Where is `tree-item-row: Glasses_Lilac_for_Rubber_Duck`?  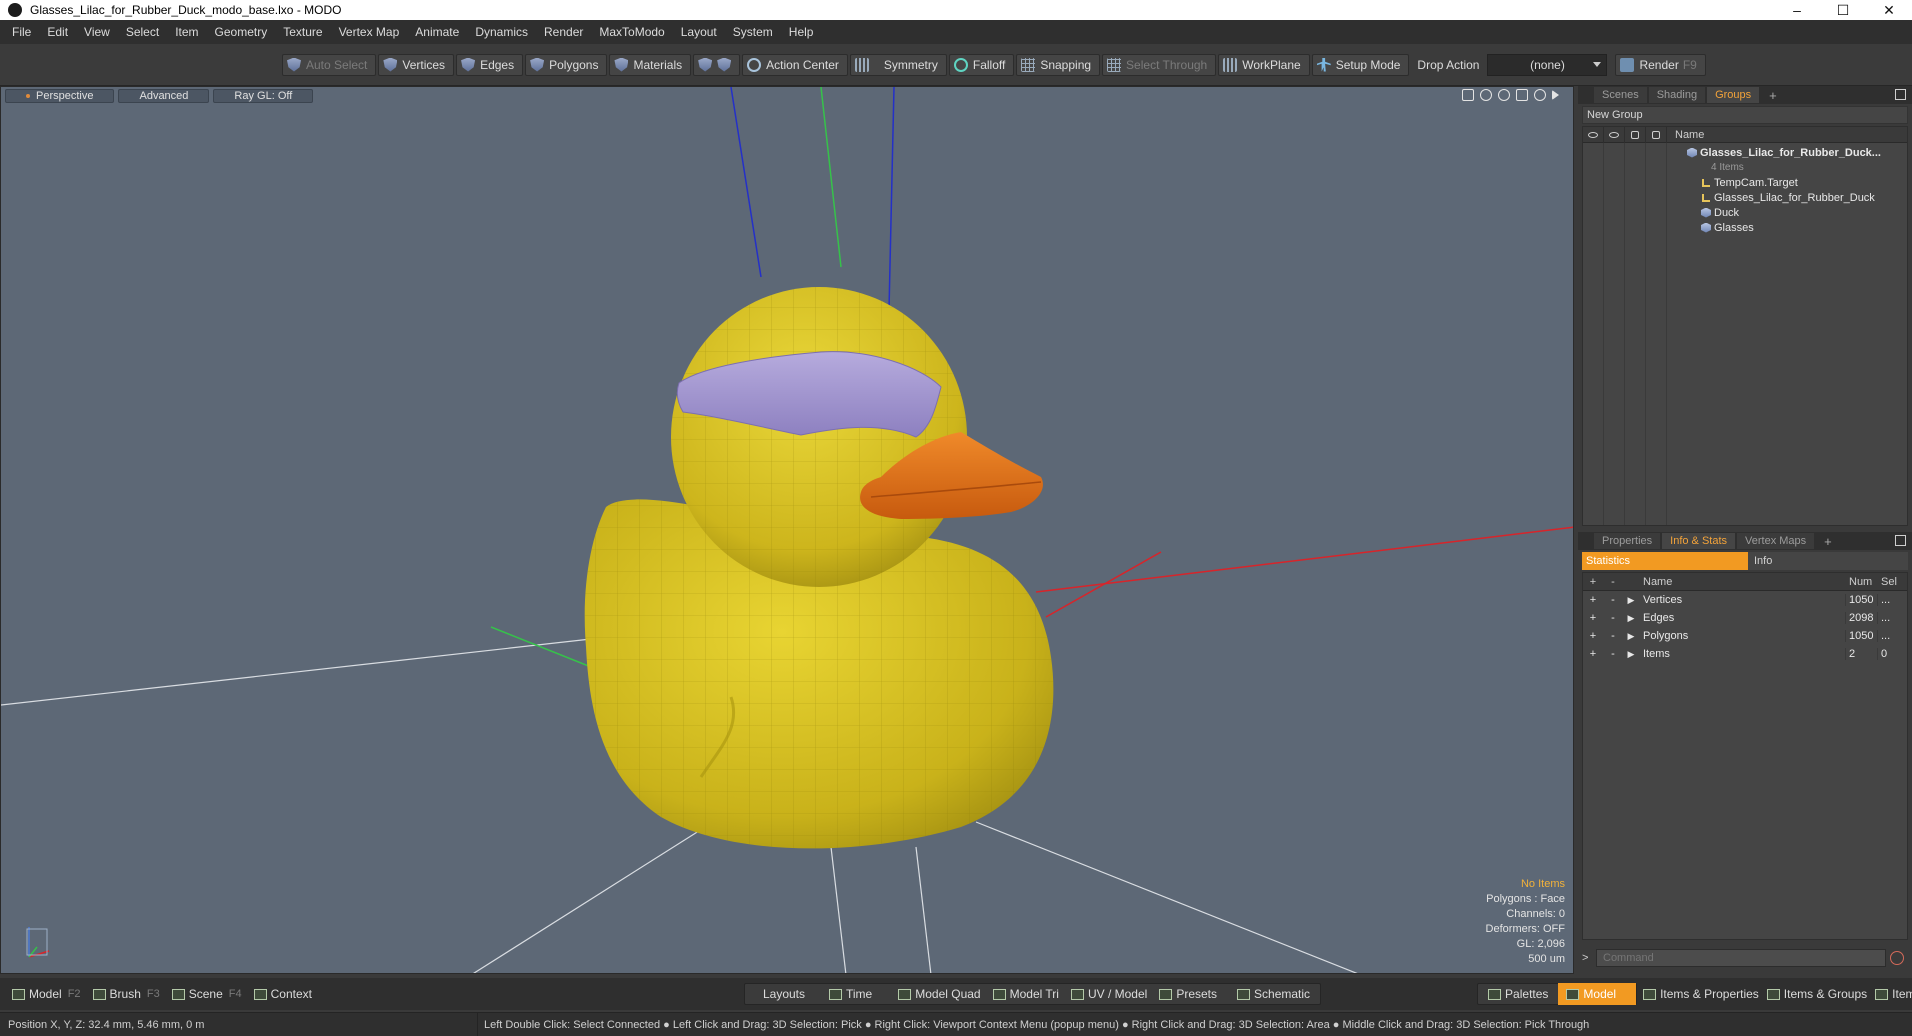 tree-item-row: Glasses_Lilac_for_Rubber_Duck is located at coordinates (1745, 197).